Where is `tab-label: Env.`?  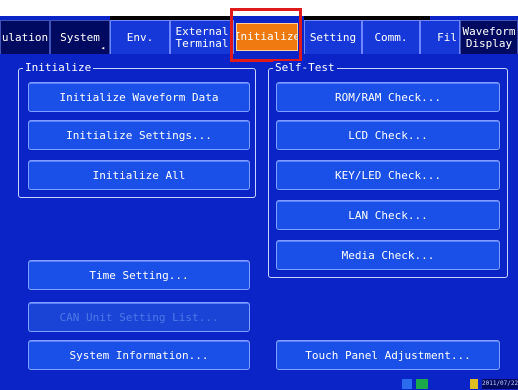 tab-label: Env. is located at coordinates (140, 37).